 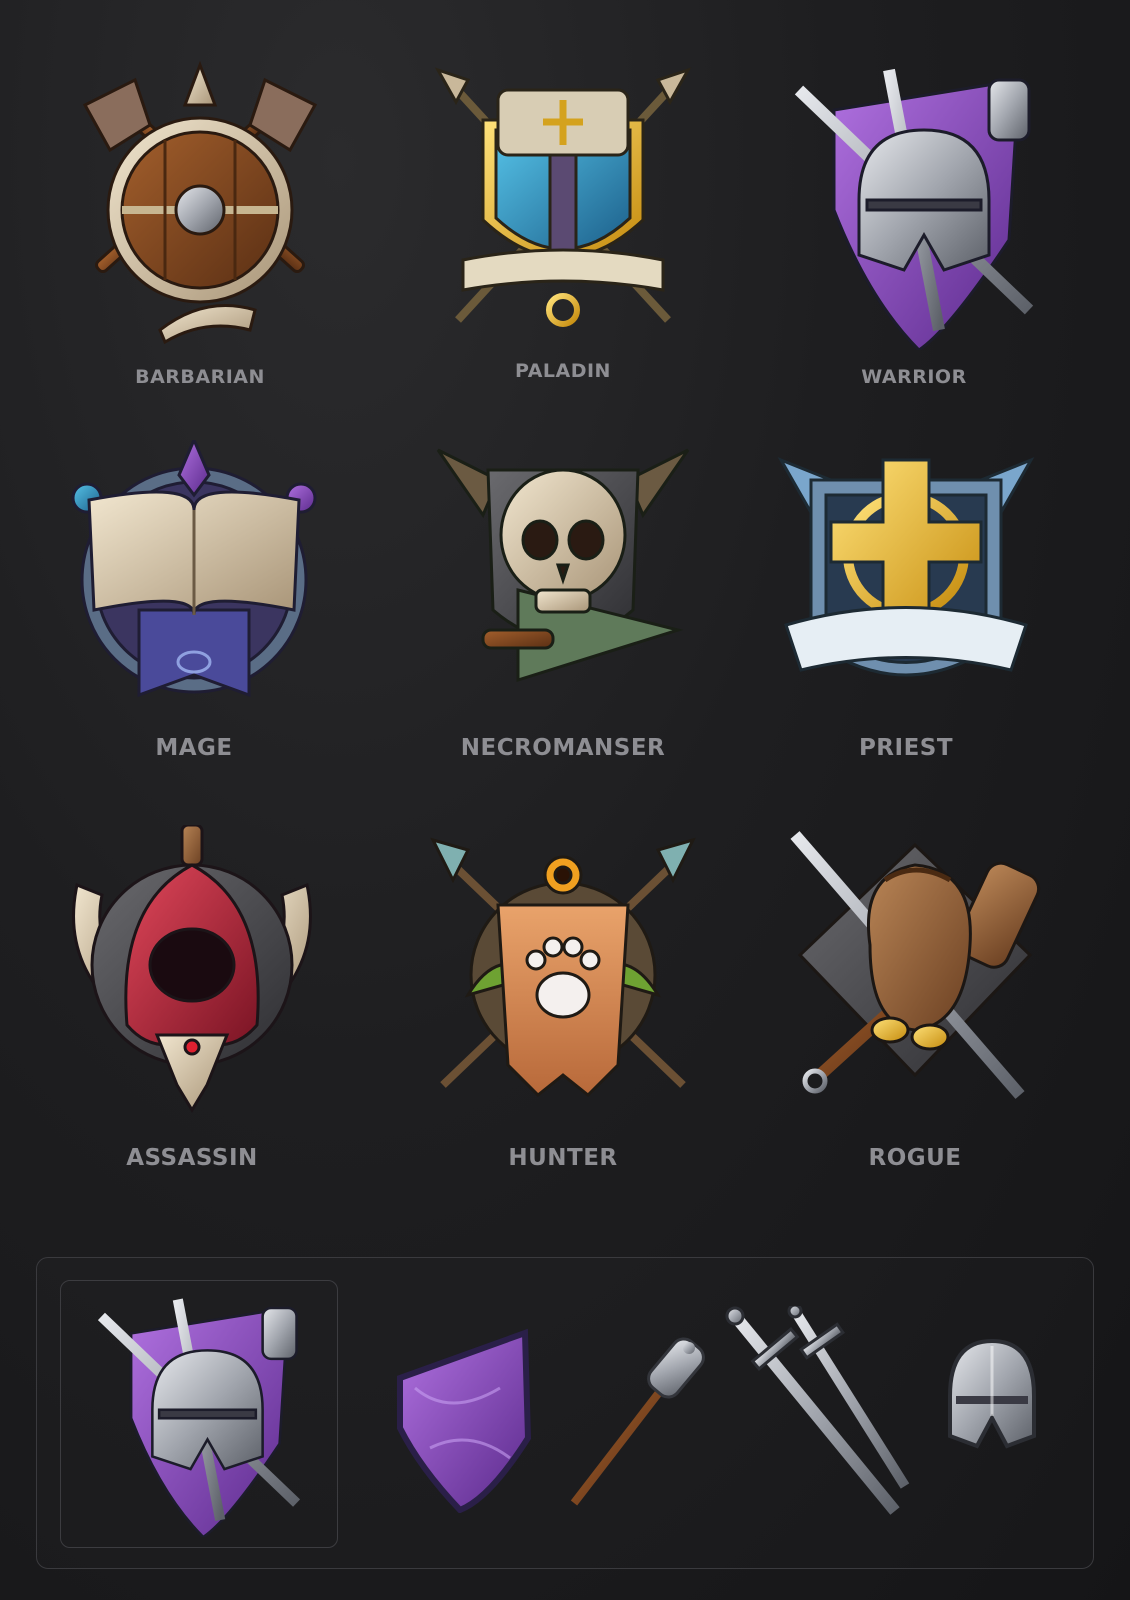 What do you see at coordinates (992, 1393) in the screenshot?
I see `knight-helmet-icon` at bounding box center [992, 1393].